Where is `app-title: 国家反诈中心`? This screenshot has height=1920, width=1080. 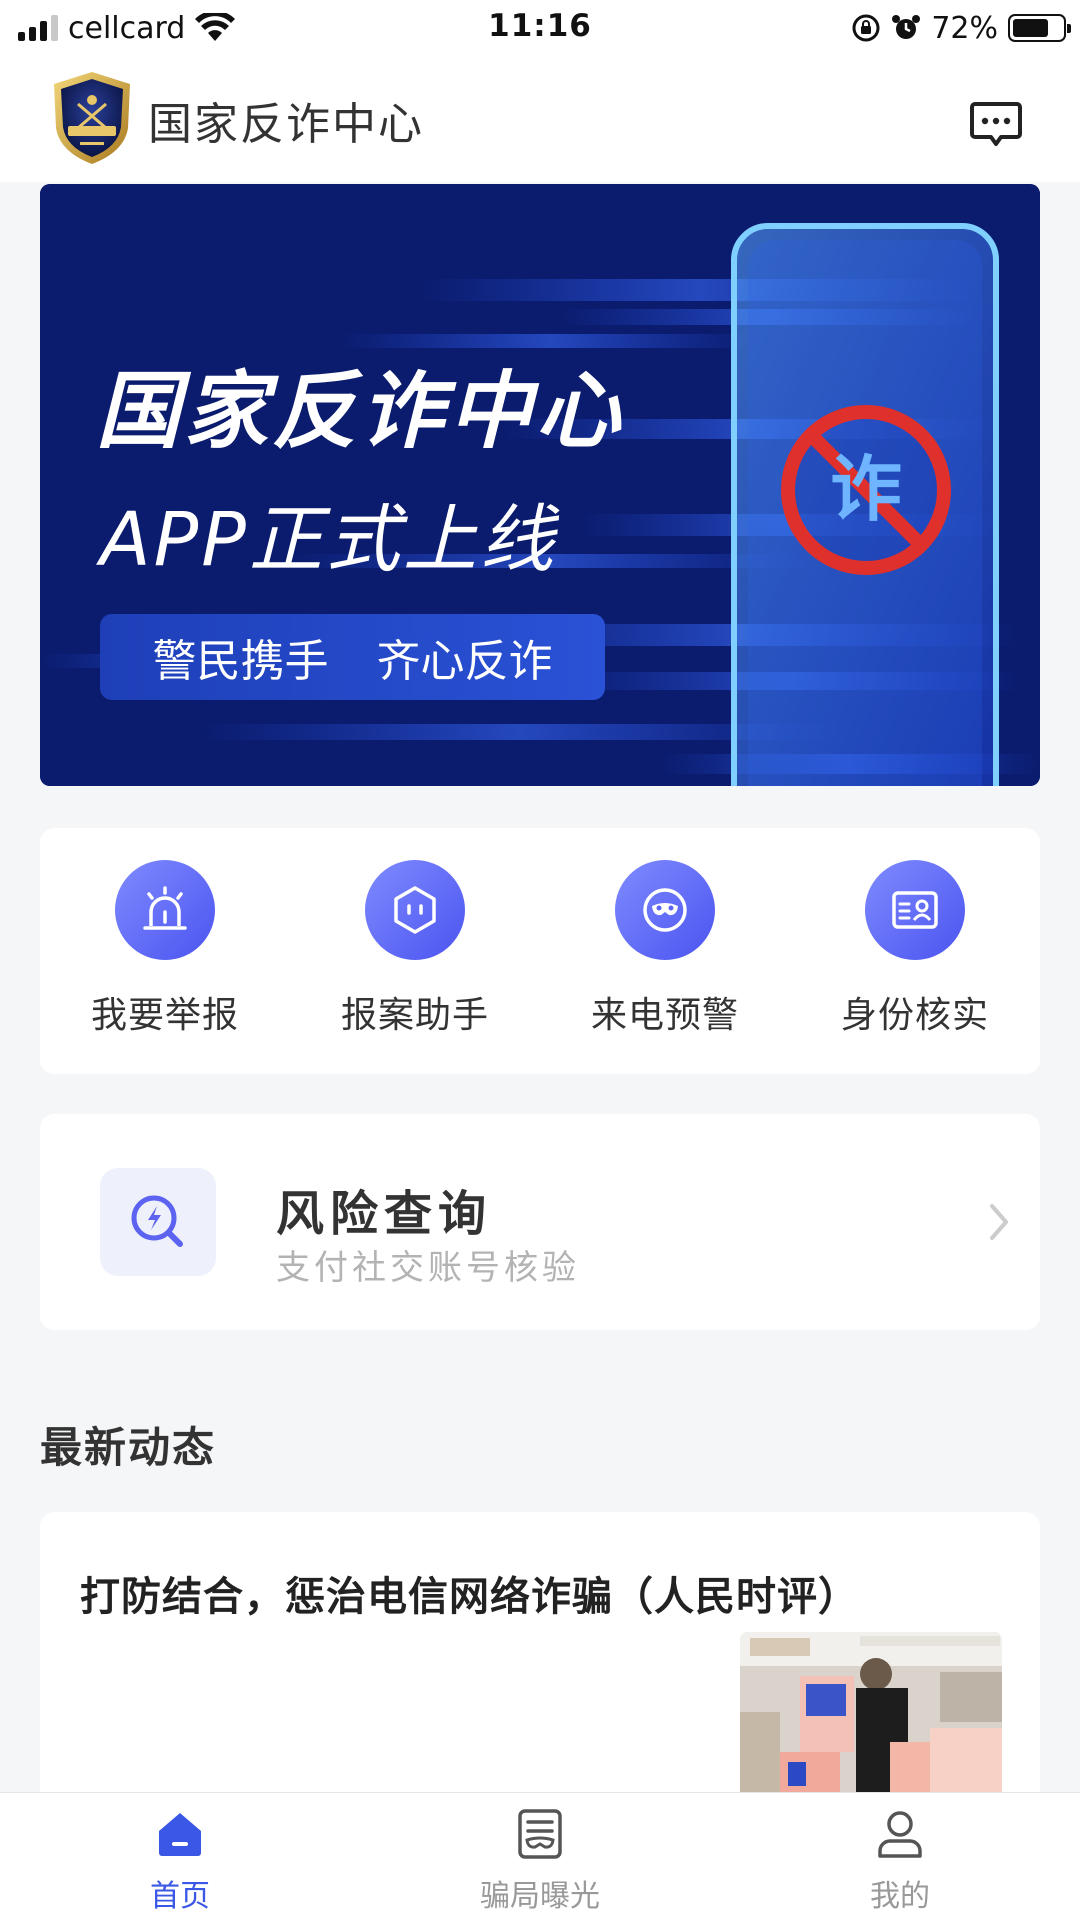 app-title: 国家反诈中心 is located at coordinates (286, 124).